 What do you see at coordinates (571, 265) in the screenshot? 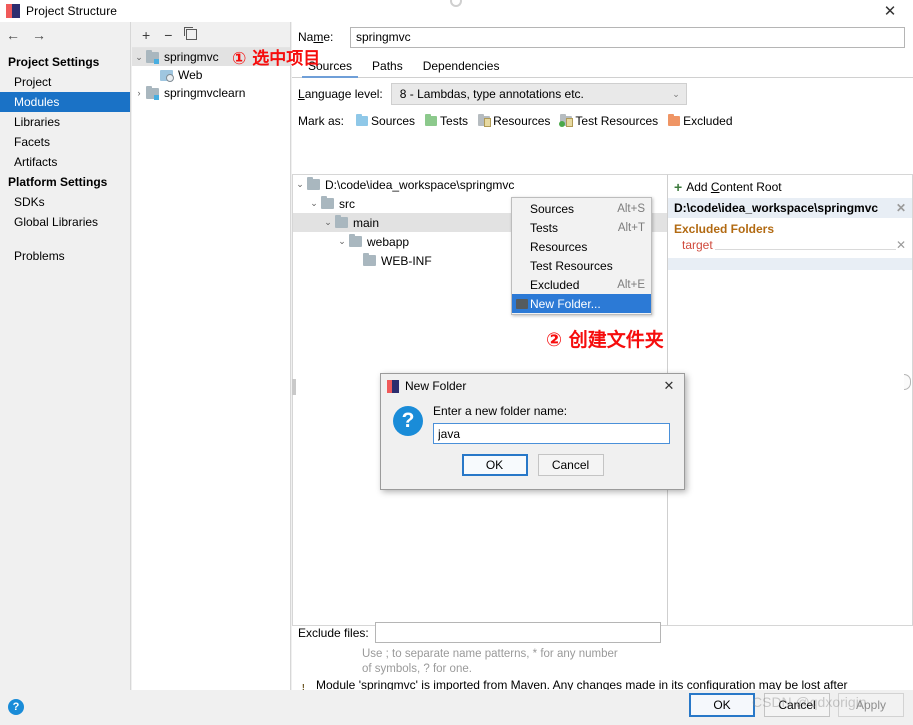
I see `context-menu-label: Test Resources` at bounding box center [571, 265].